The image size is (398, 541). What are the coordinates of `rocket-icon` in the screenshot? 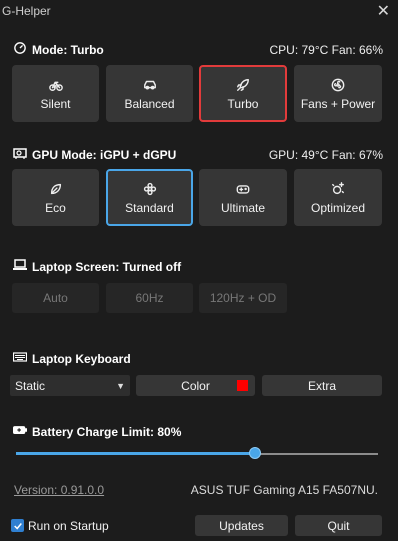 It's located at (243, 85).